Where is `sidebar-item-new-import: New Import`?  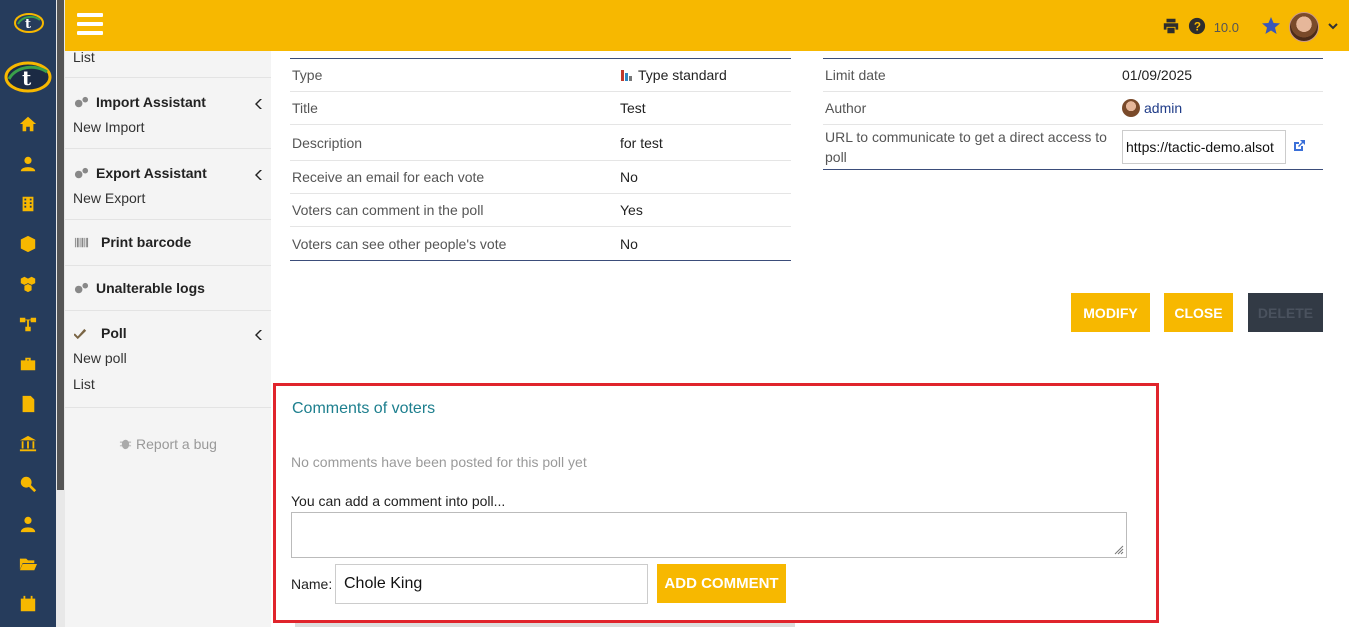 sidebar-item-new-import: New Import is located at coordinates (168, 127).